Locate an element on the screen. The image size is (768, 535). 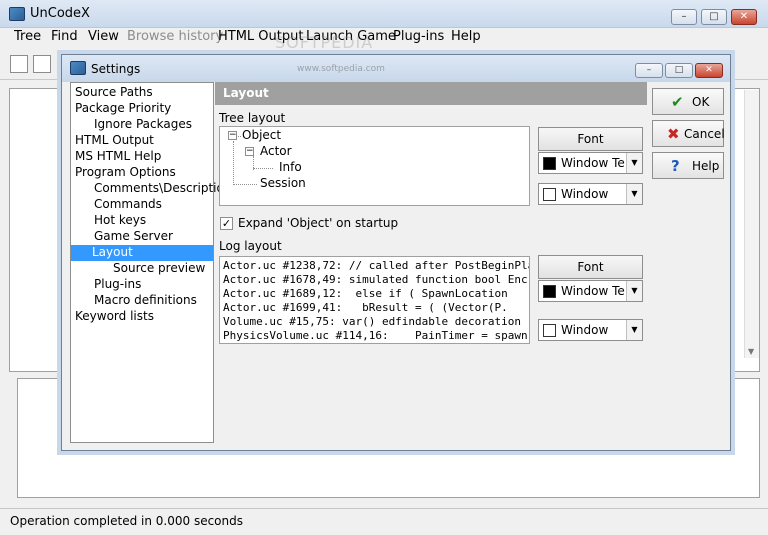
close-button: ✕ is located at coordinates (744, 17).